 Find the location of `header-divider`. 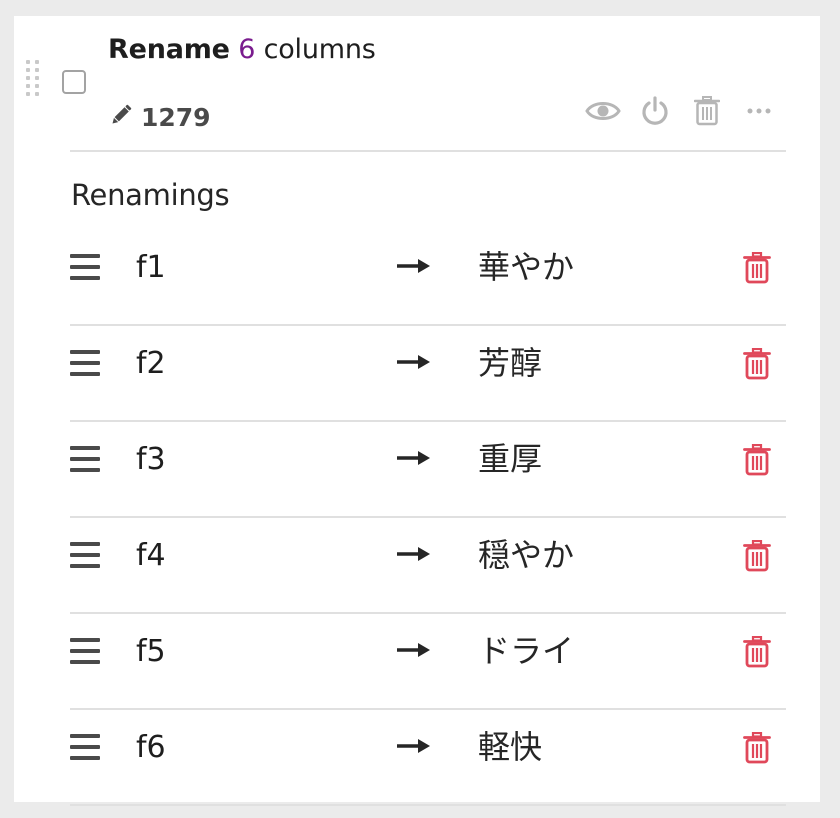

header-divider is located at coordinates (428, 151).